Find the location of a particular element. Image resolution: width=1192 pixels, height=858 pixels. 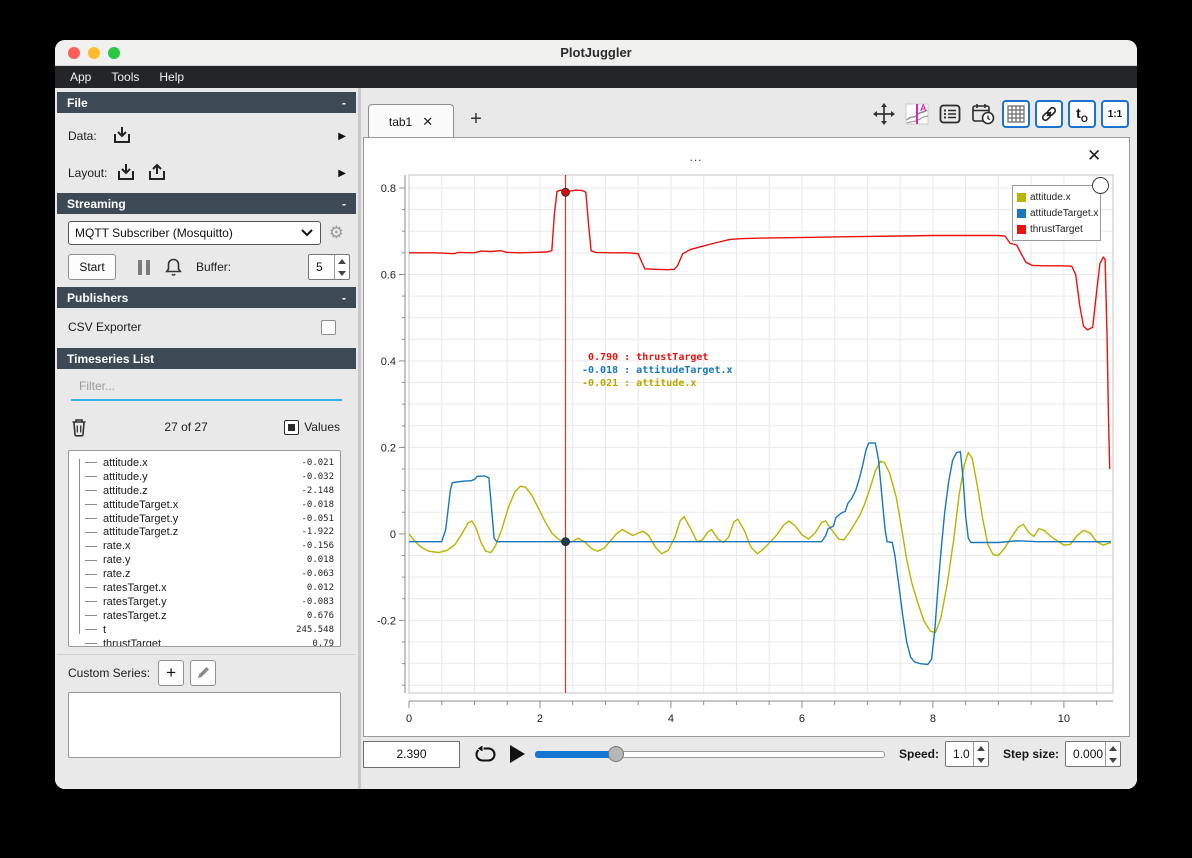

grid-layout-icon is located at coordinates (1016, 114).